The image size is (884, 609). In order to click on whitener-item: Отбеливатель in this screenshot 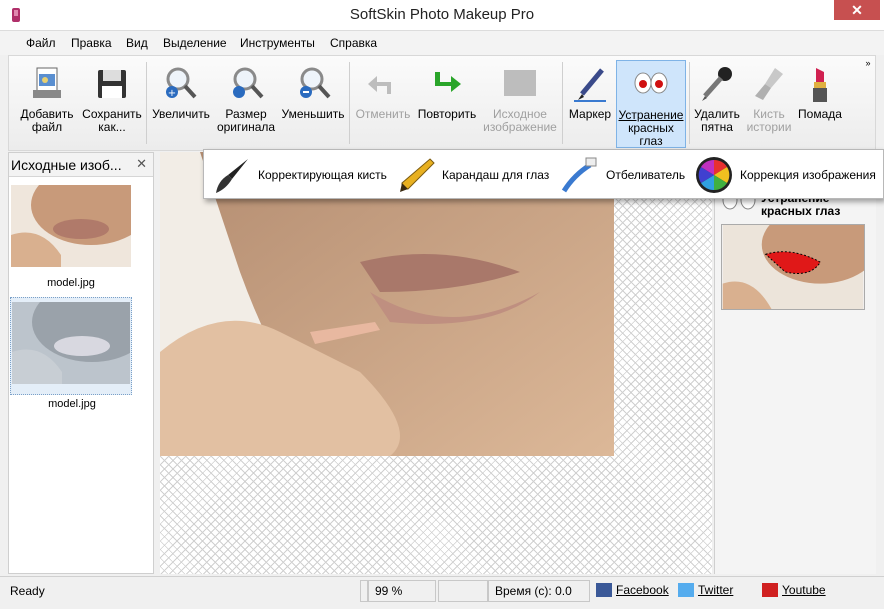, I will do `click(622, 175)`.